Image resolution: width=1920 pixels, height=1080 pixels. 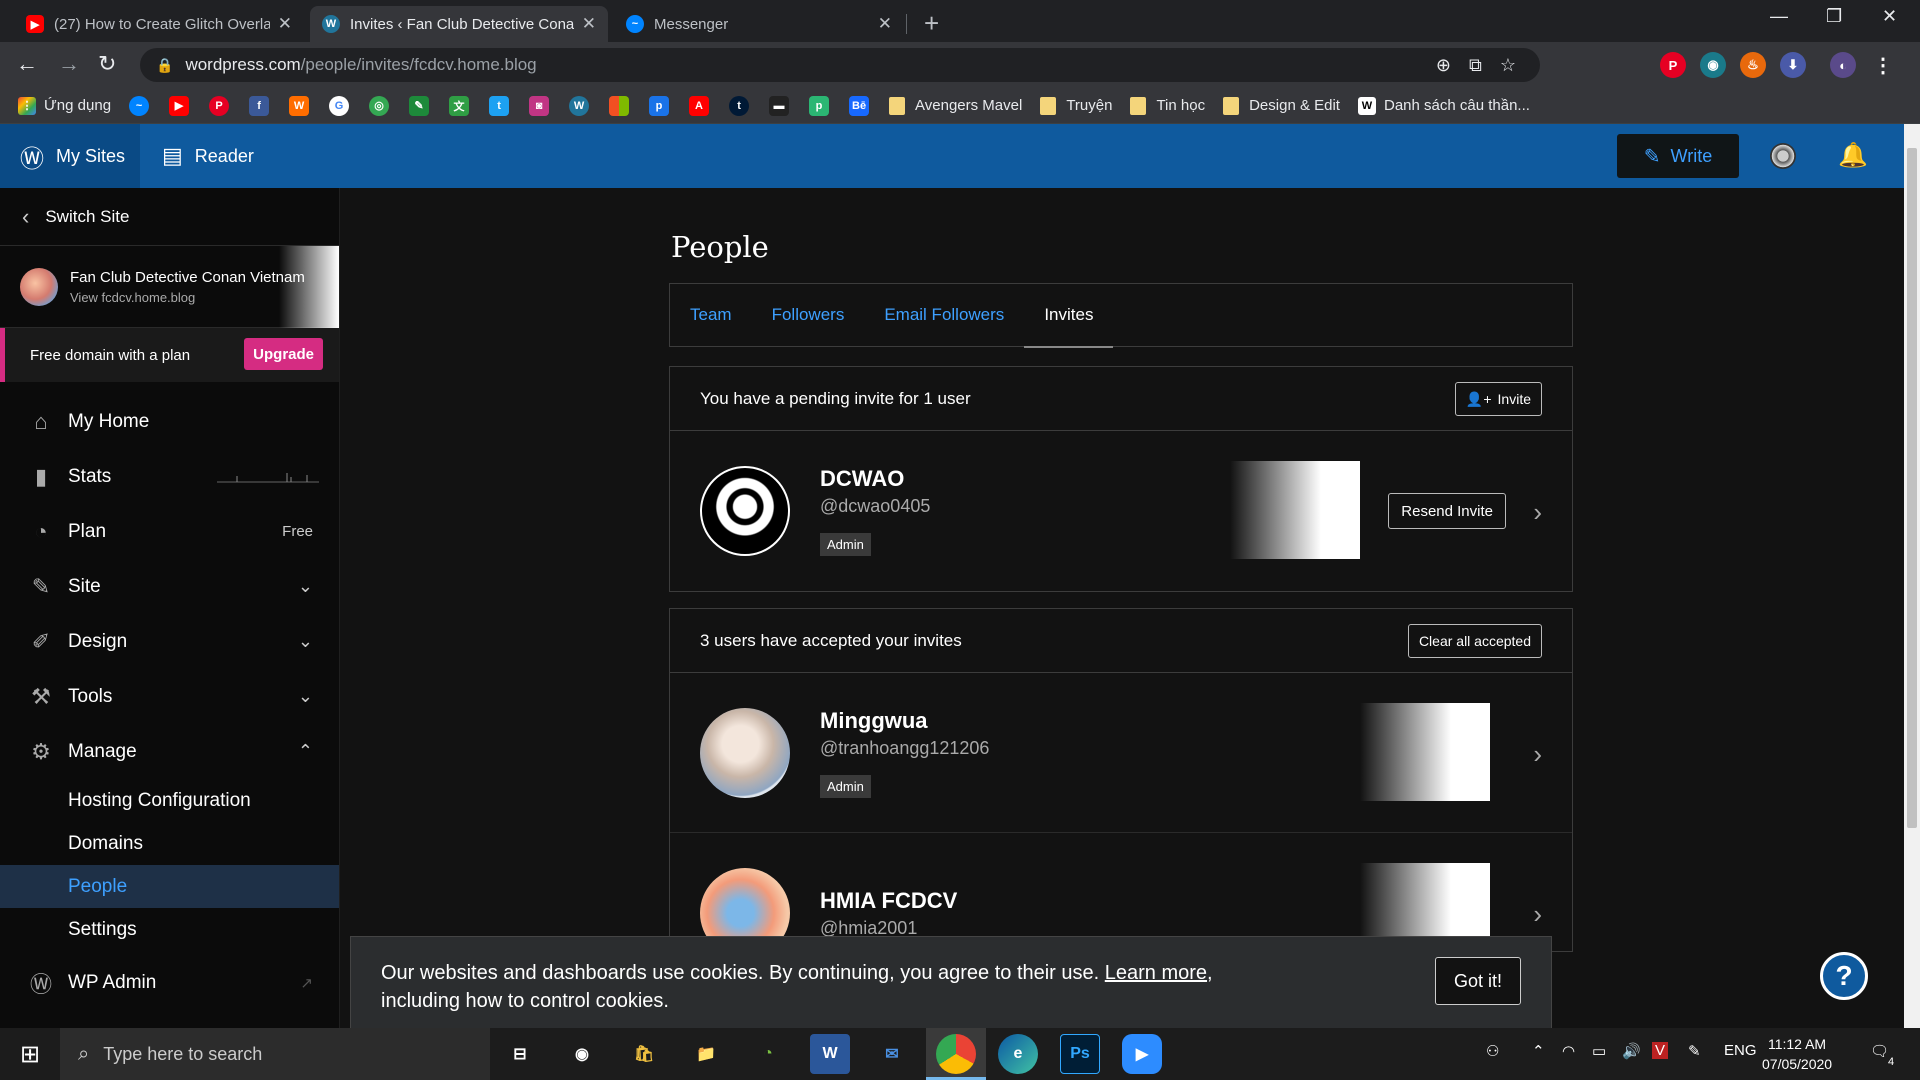 I want to click on reload-icon: ↻, so click(x=107, y=64).